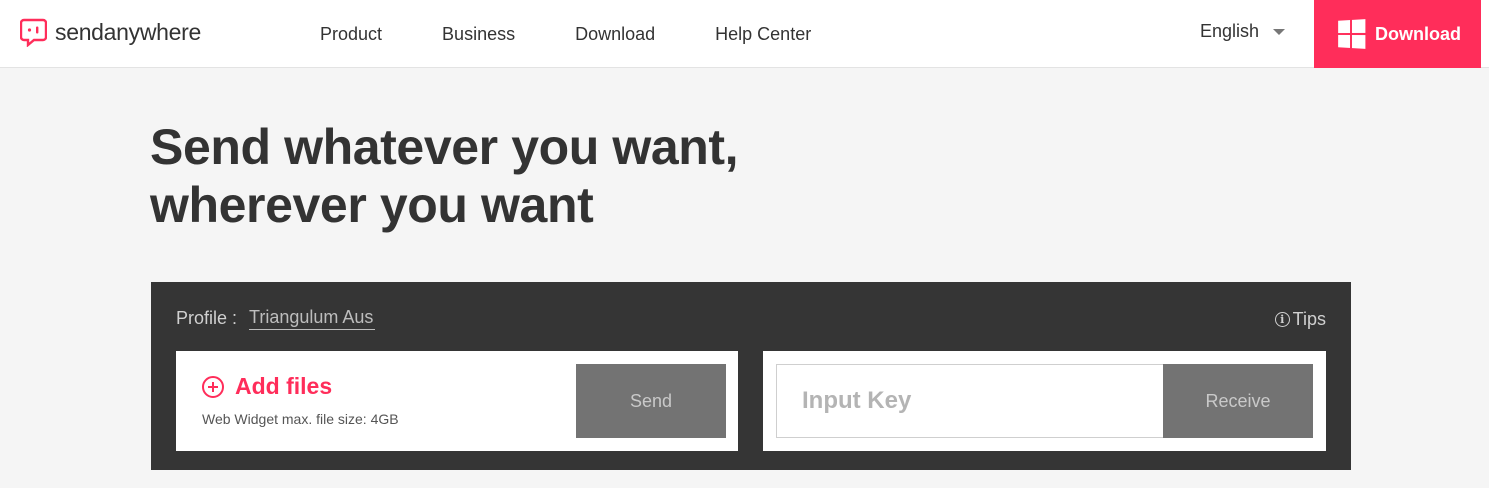  Describe the element at coordinates (1279, 32) in the screenshot. I see `chevron-down-icon` at that location.